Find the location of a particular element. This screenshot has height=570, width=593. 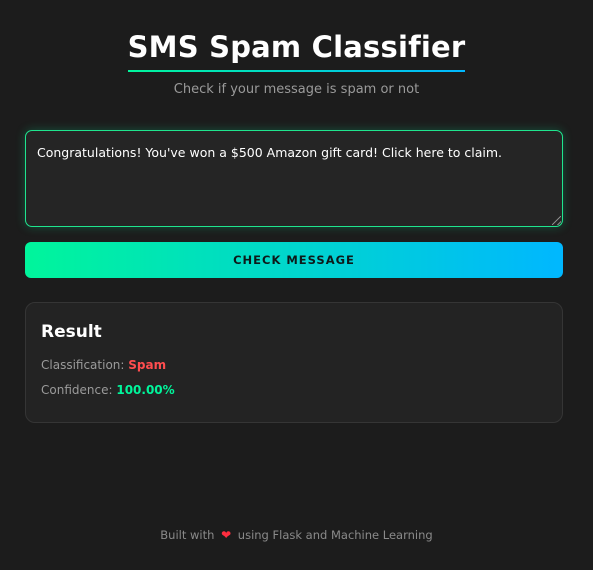

footer-suffix: using Flask and Machine Learning is located at coordinates (335, 535).